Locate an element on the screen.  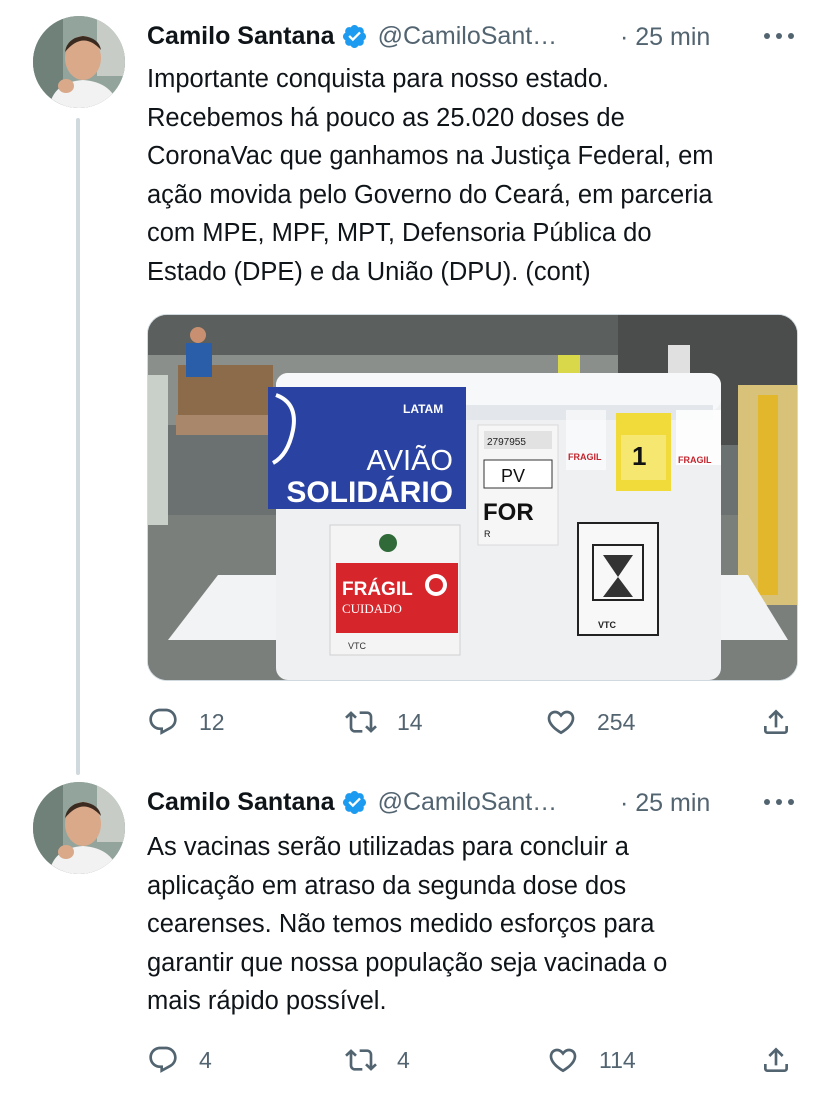
tweet-text-line: Recebemos há pouco as 25.020 doses de is located at coordinates (386, 117).